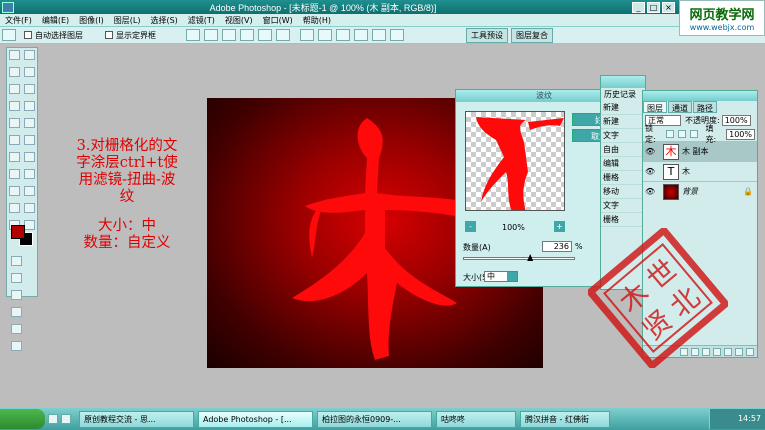 Image resolution: width=765 pixels, height=430 pixels. What do you see at coordinates (671, 151) in the screenshot?
I see `layer-thumbnail: 木` at bounding box center [671, 151].